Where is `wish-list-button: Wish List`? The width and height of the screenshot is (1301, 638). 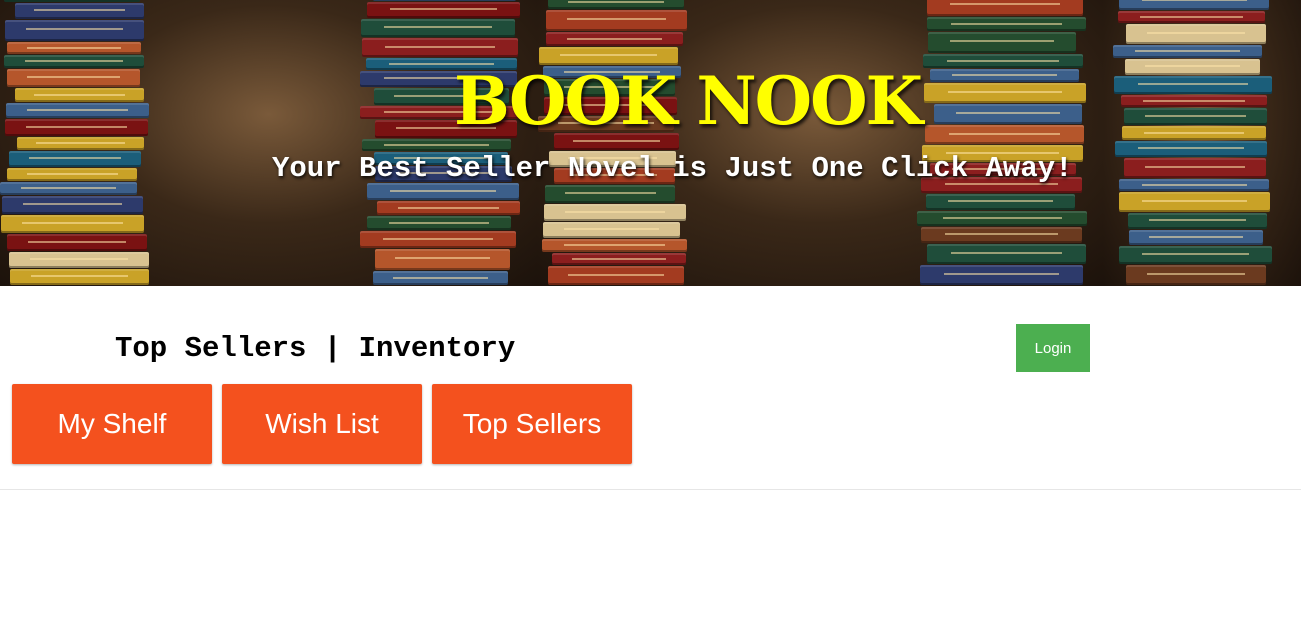
wish-list-button: Wish List is located at coordinates (322, 424).